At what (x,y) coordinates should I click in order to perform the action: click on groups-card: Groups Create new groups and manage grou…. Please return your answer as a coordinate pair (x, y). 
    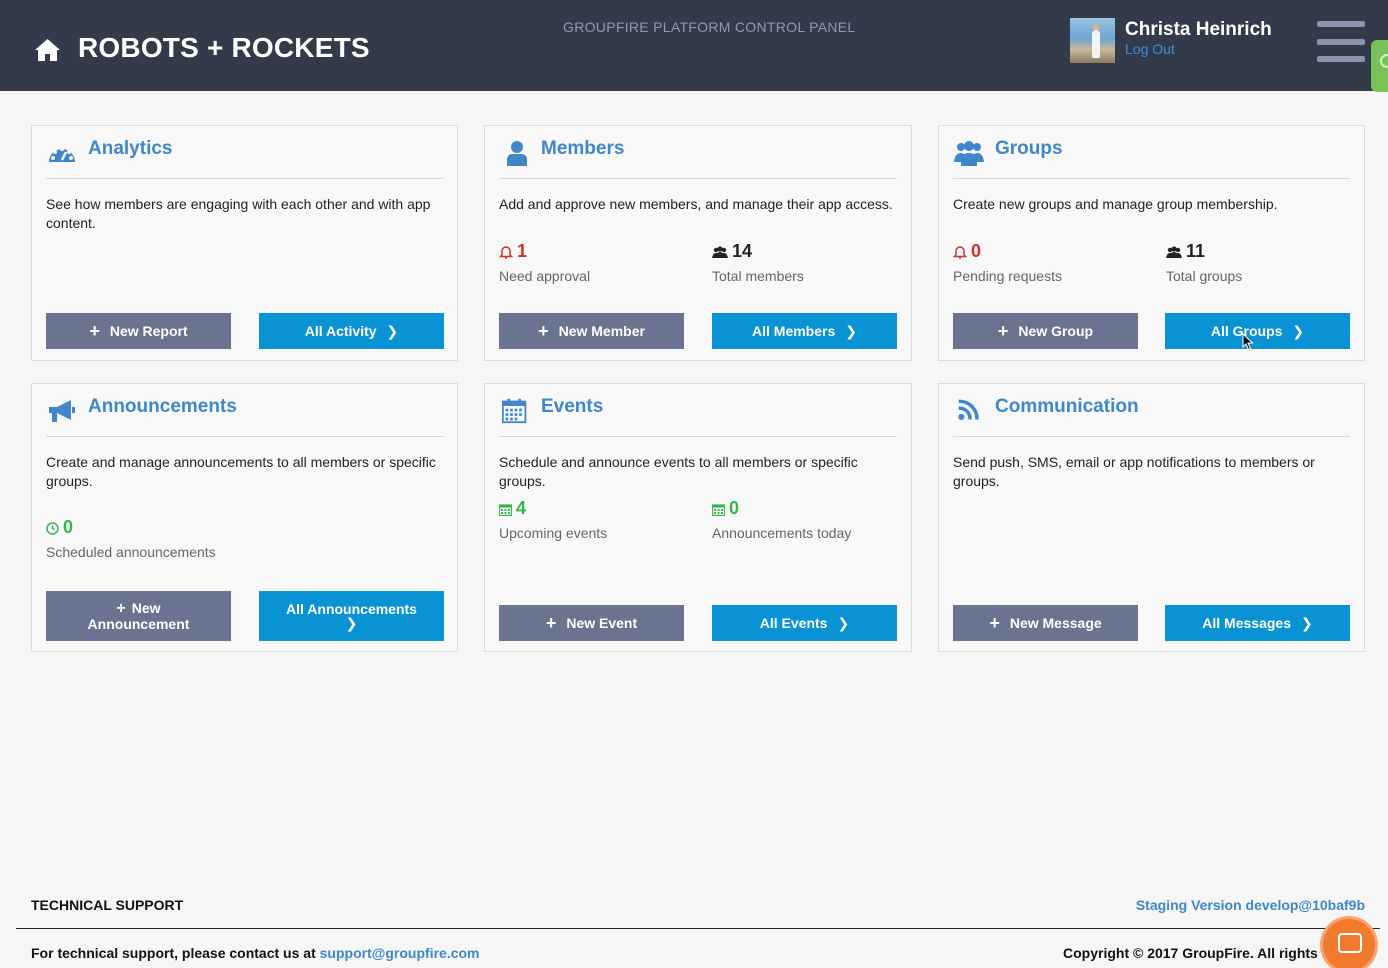
    Looking at the image, I should click on (1151, 243).